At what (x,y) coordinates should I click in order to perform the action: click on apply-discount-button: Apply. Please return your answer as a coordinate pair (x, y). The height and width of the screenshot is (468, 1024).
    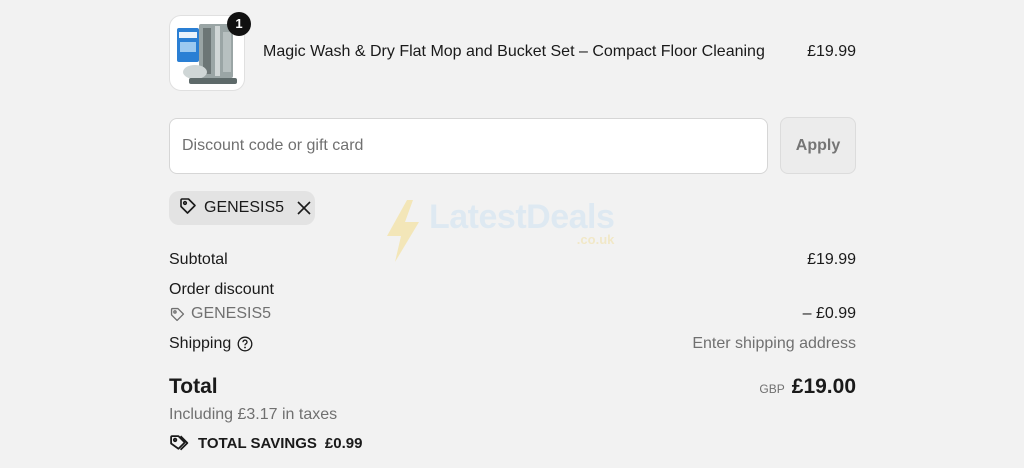
    Looking at the image, I should click on (818, 145).